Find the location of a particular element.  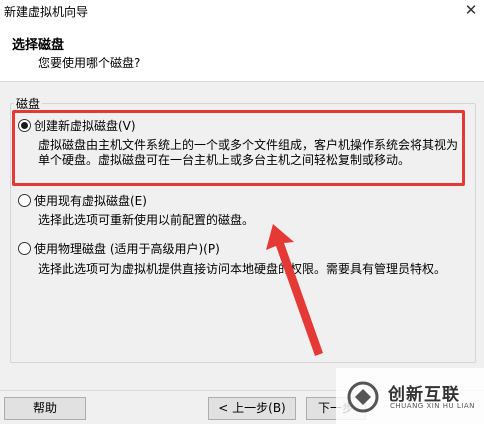

help-button: 帮助 is located at coordinates (45, 408).